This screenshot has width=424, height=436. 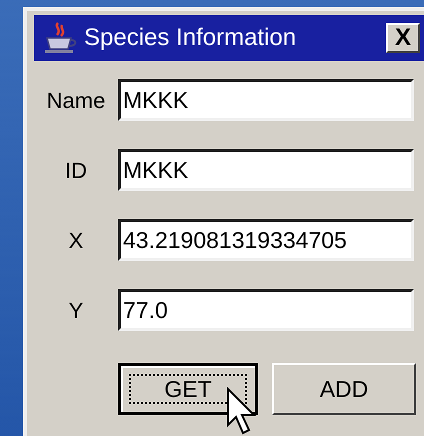 What do you see at coordinates (190, 38) in the screenshot?
I see `window-title: Species Information` at bounding box center [190, 38].